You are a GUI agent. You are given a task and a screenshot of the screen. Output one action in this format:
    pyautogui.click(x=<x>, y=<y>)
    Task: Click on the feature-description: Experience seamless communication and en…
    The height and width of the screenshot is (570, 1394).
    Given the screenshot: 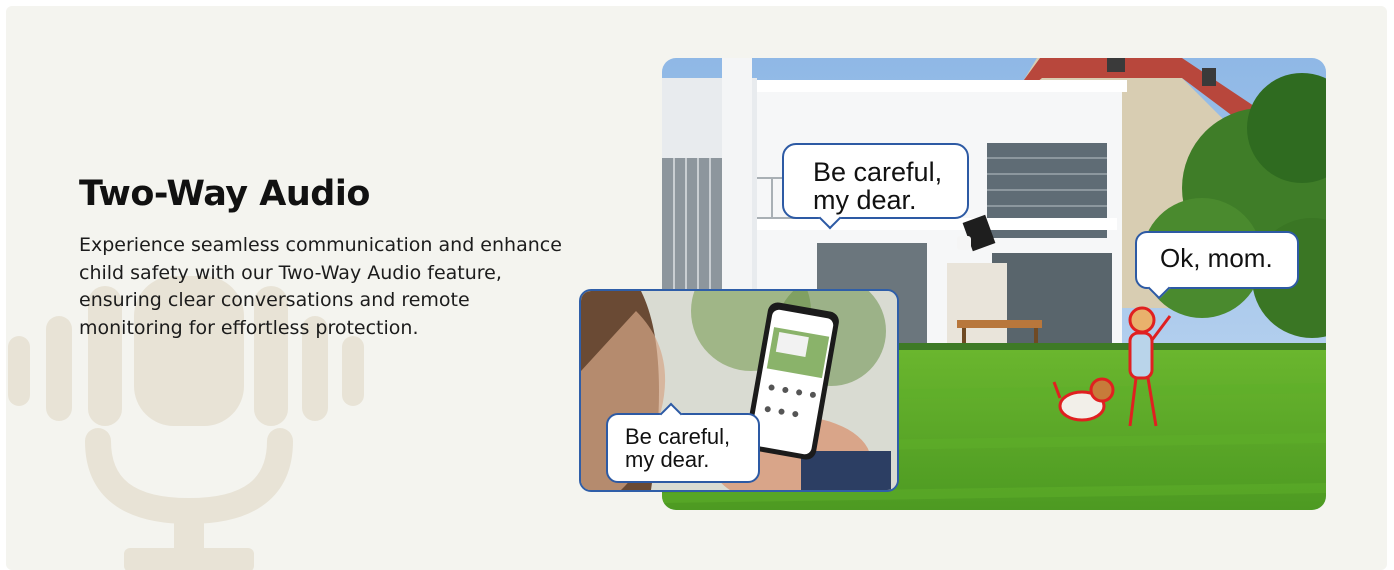 What is the action you would take?
    pyautogui.click(x=320, y=286)
    